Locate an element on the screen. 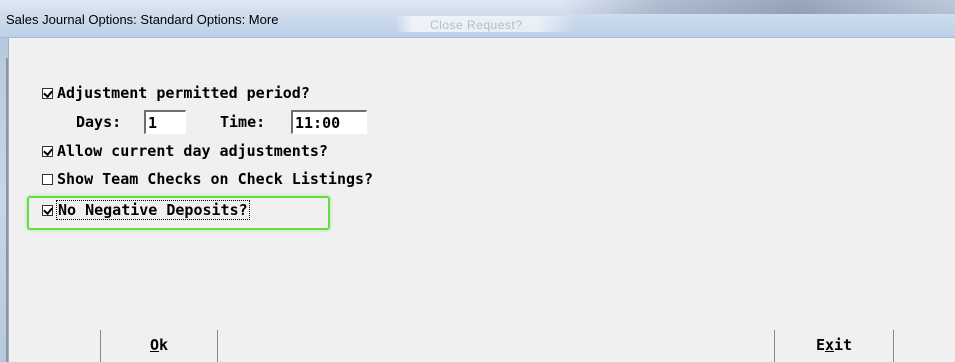  background-window-ghost-text: Close Request? is located at coordinates (476, 25).